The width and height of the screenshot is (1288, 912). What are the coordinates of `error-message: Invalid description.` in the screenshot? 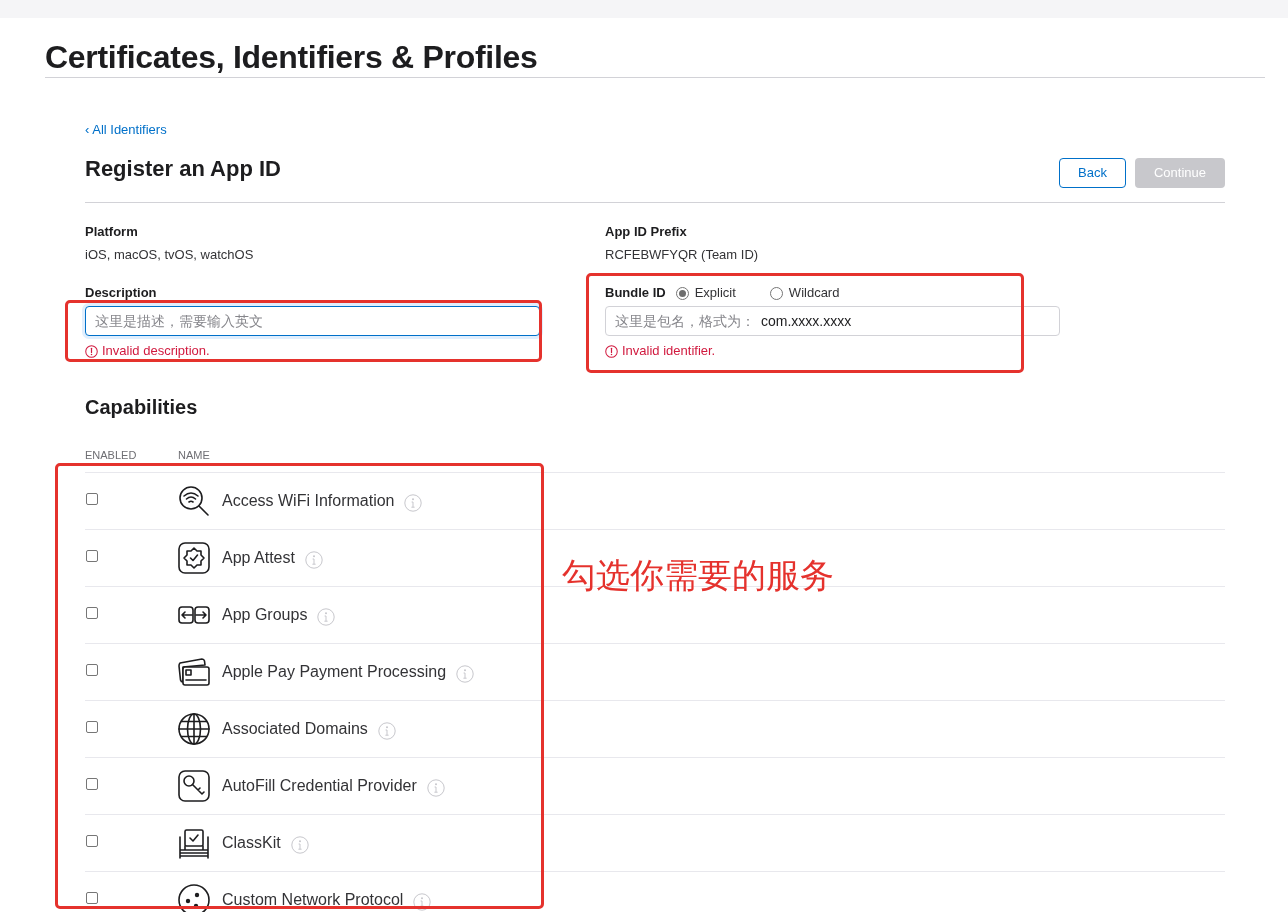 It's located at (156, 351).